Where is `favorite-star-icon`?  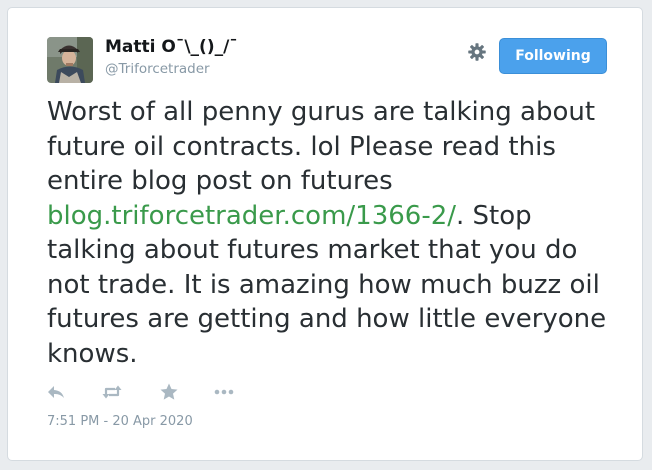 favorite-star-icon is located at coordinates (169, 392).